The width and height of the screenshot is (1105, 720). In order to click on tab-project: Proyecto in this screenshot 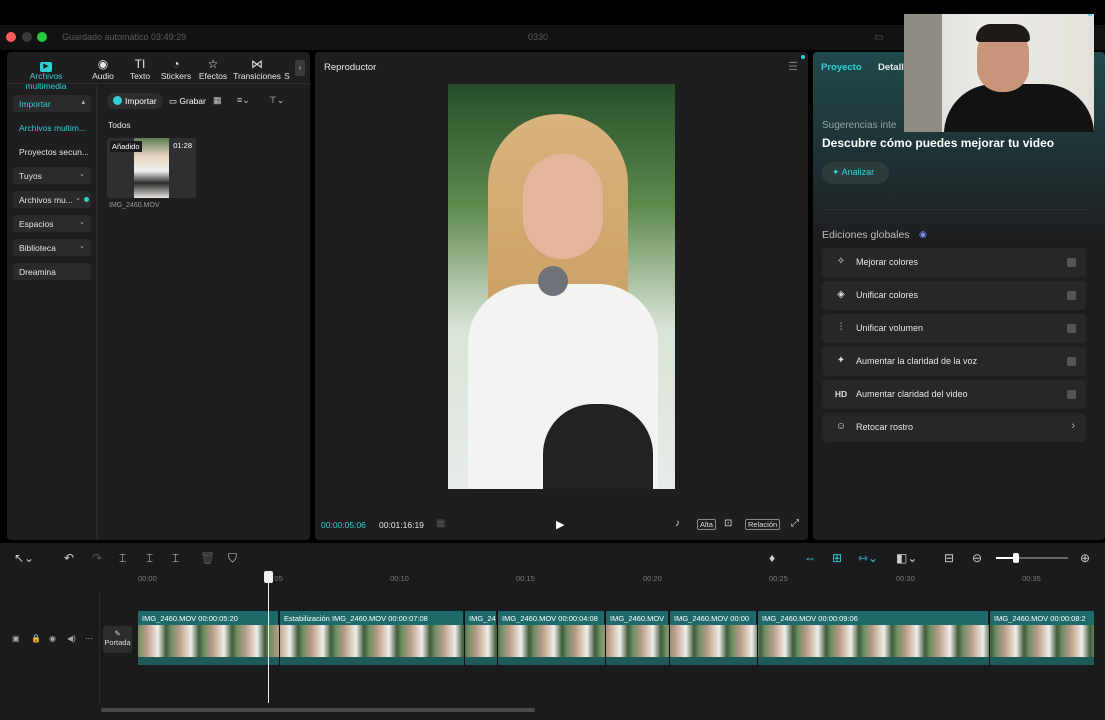, I will do `click(841, 67)`.